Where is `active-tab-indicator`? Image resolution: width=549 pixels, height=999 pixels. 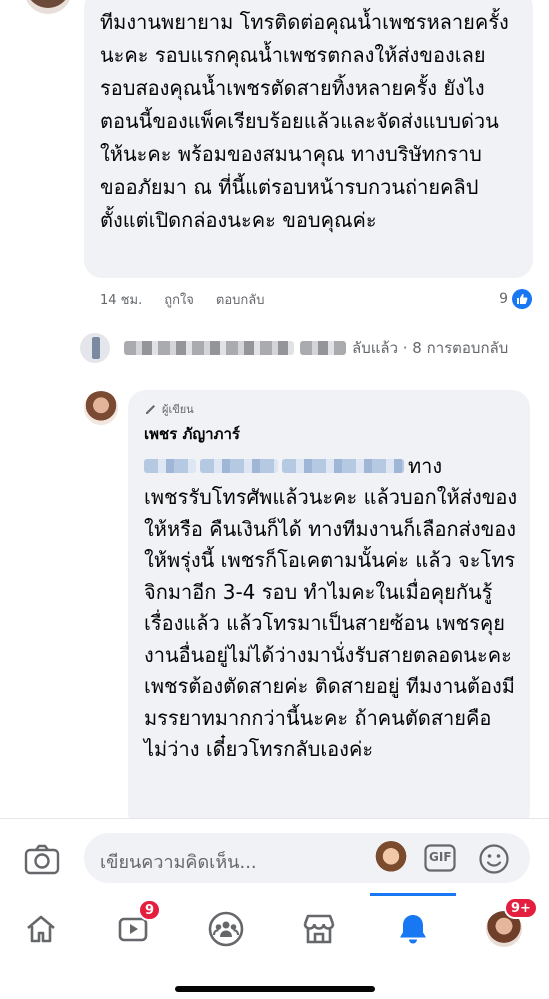 active-tab-indicator is located at coordinates (413, 894).